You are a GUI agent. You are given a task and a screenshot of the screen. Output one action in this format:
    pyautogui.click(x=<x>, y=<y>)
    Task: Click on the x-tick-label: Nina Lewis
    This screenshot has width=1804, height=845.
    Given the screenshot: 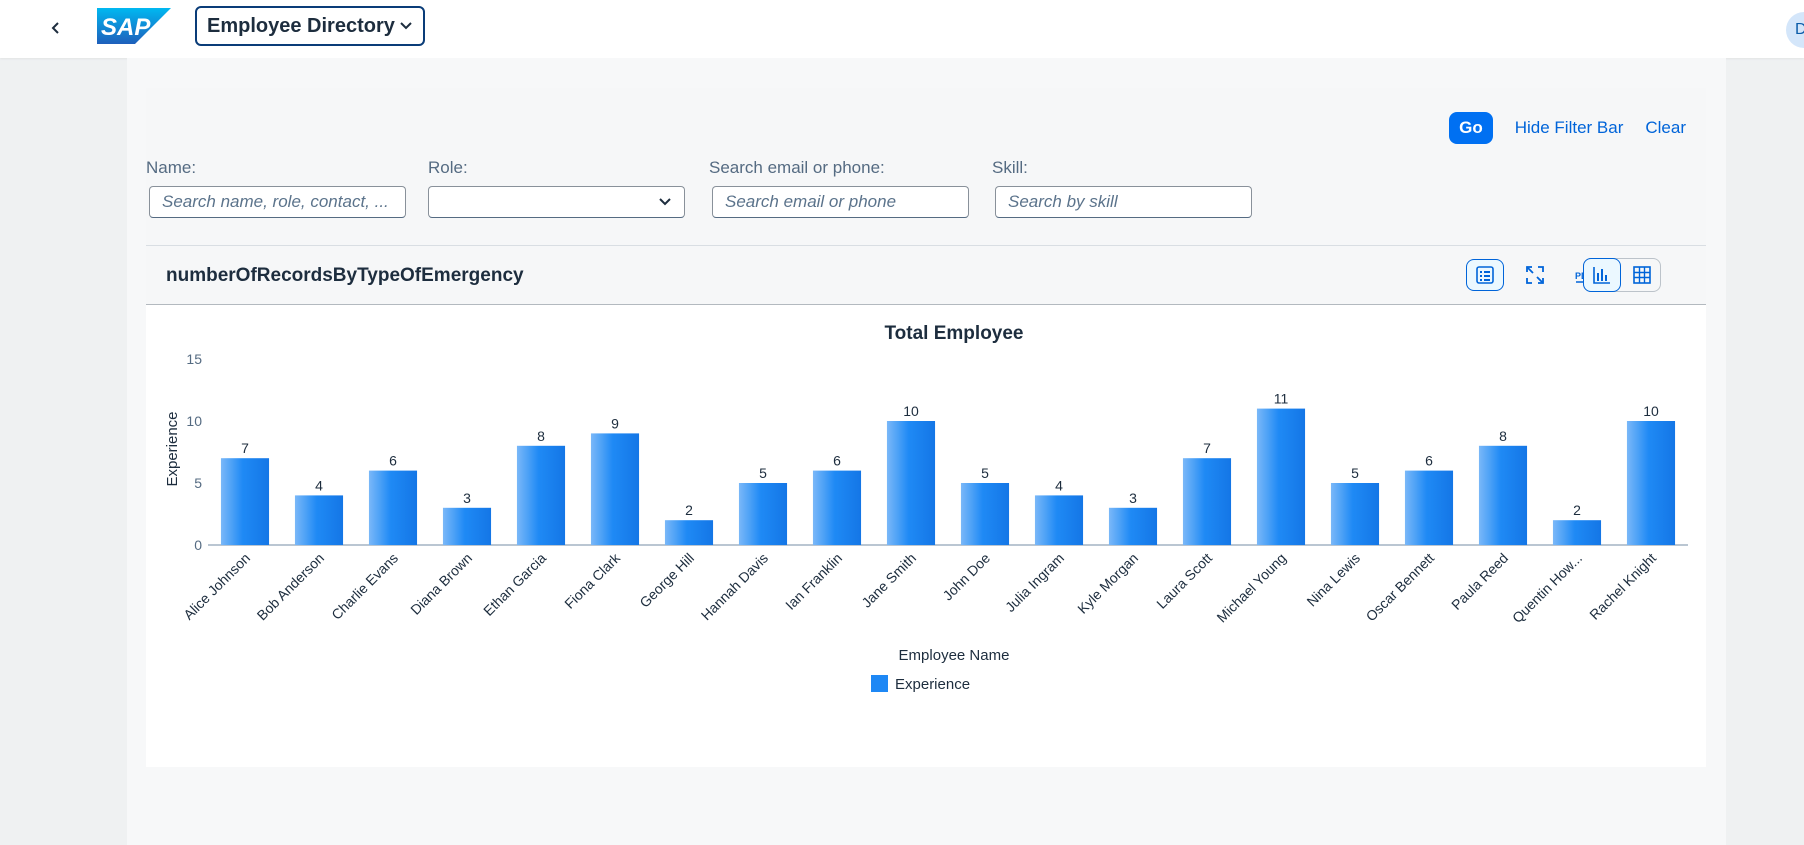 What is the action you would take?
    pyautogui.click(x=1333, y=580)
    